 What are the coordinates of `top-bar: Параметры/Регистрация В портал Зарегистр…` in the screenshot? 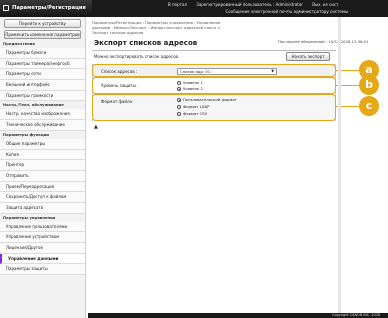 It's located at (194, 8).